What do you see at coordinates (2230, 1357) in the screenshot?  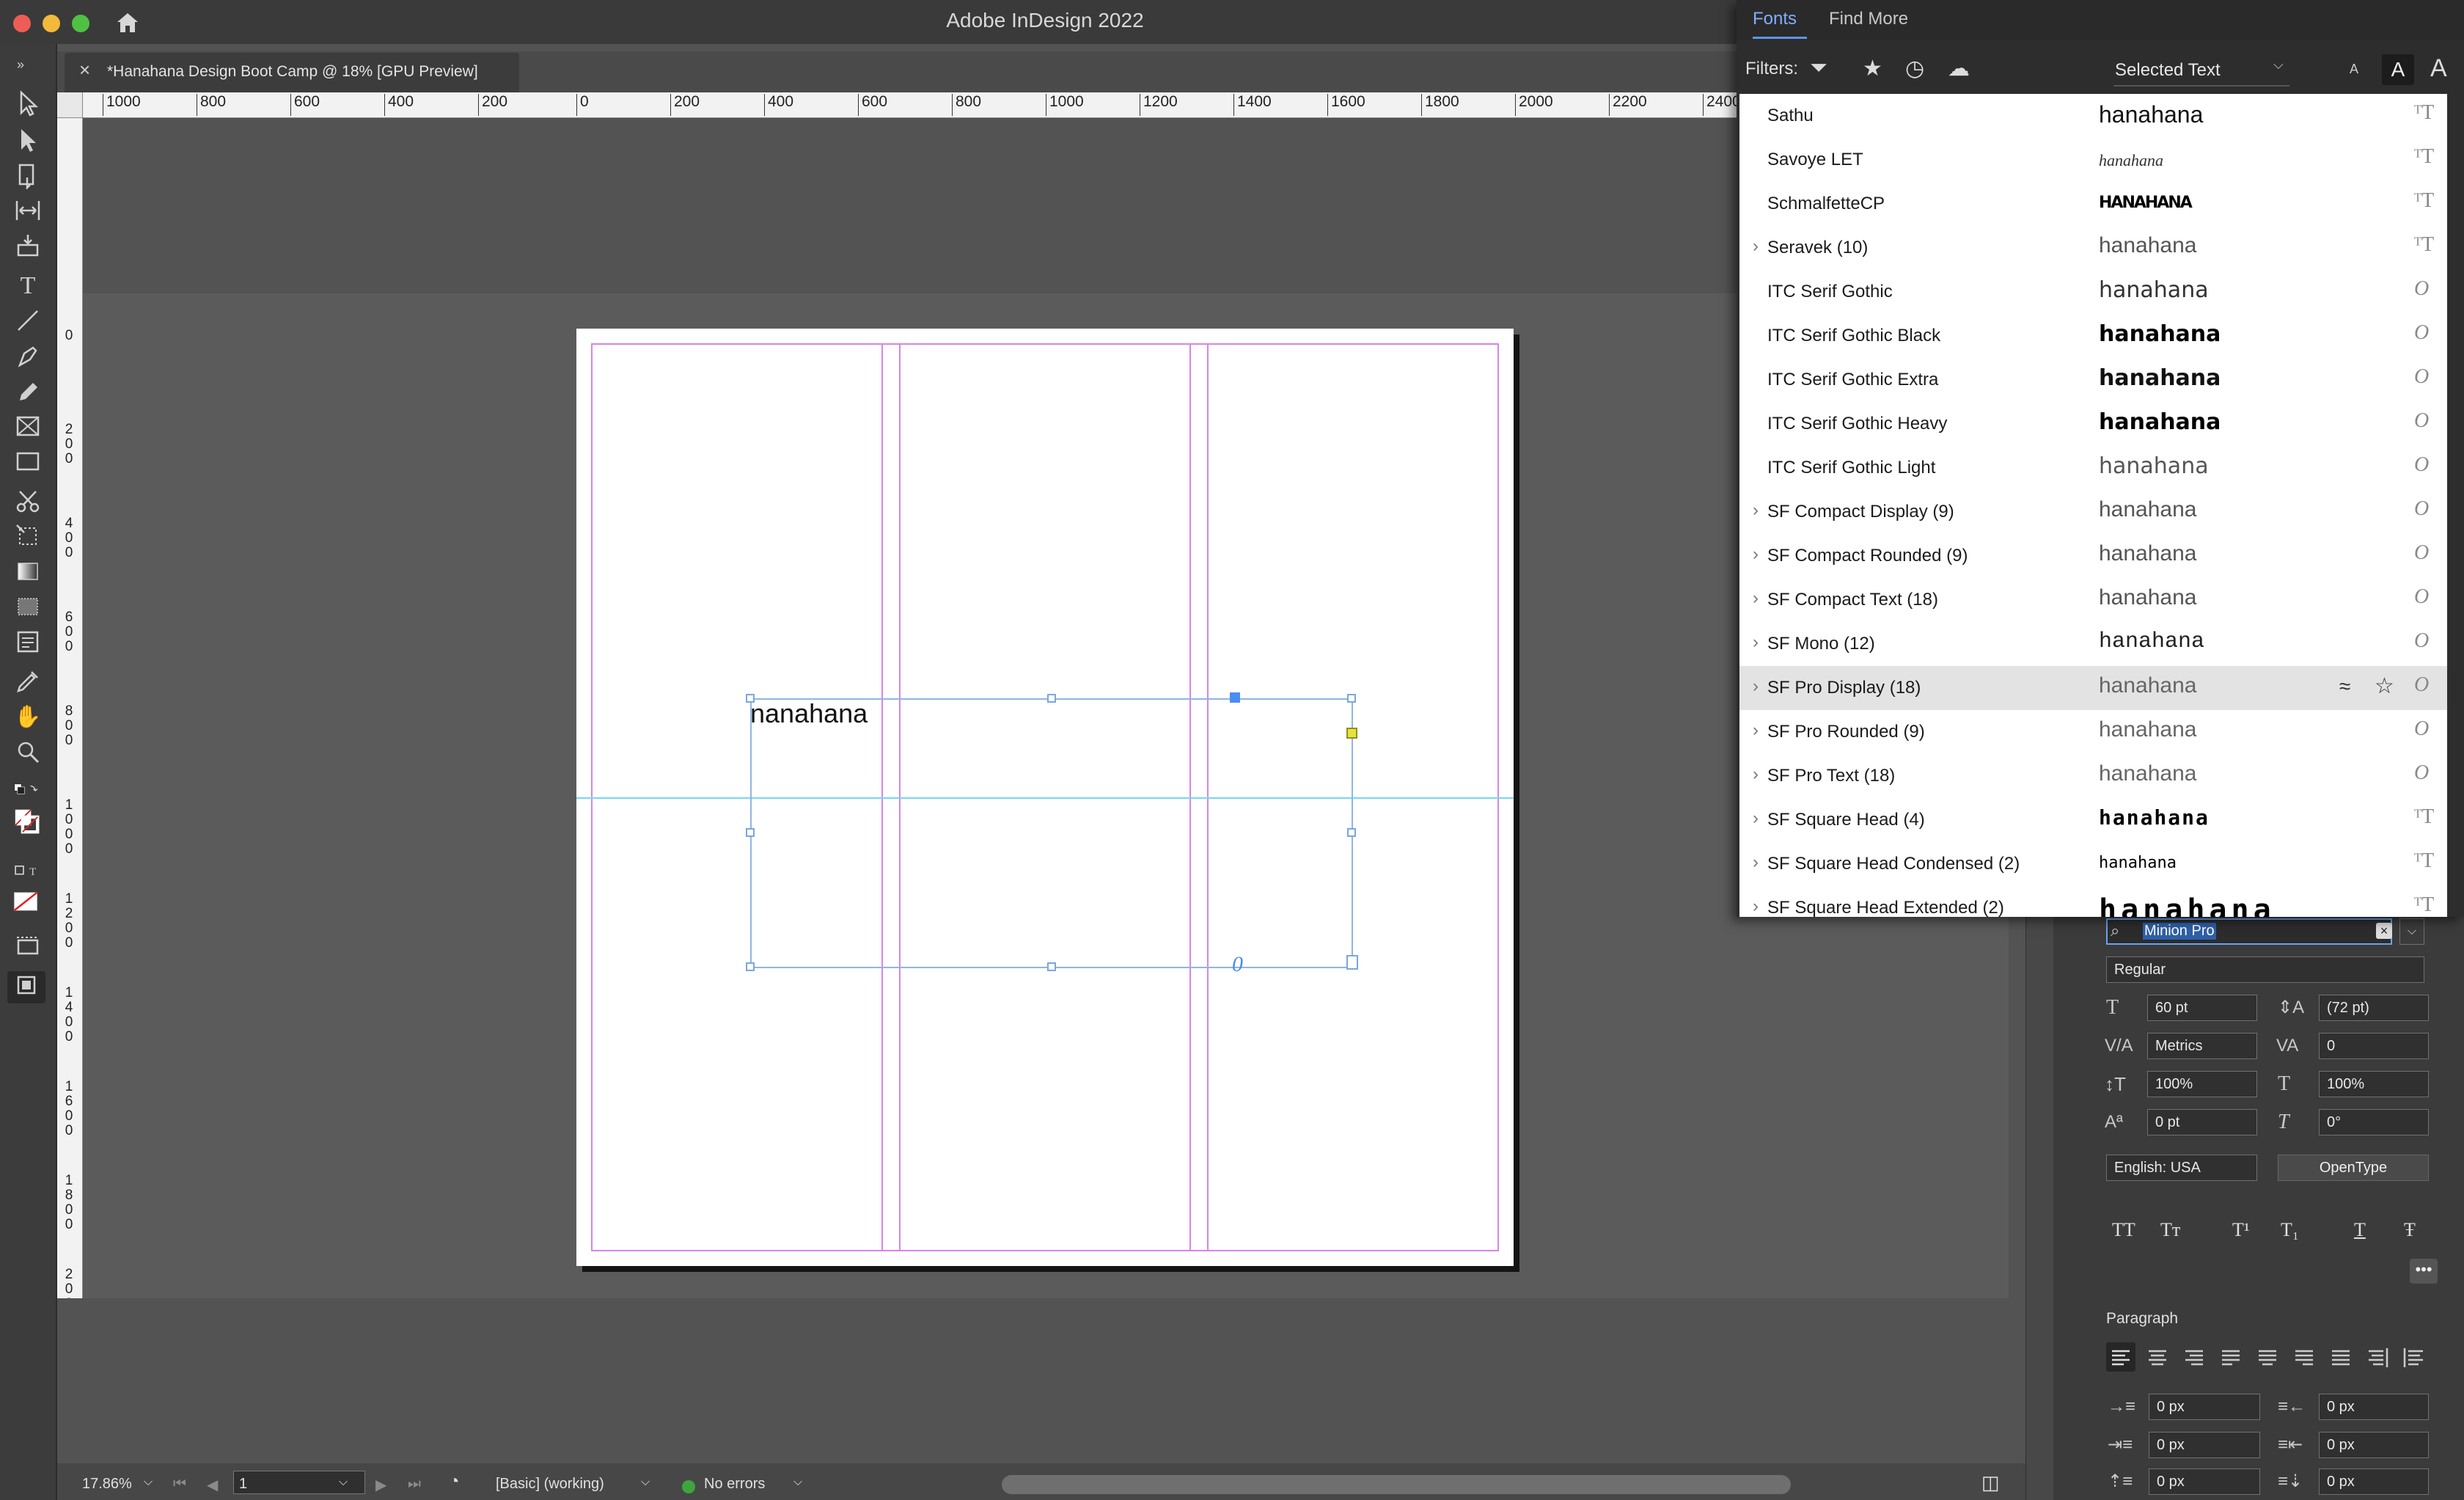 I see `justify-left-button` at bounding box center [2230, 1357].